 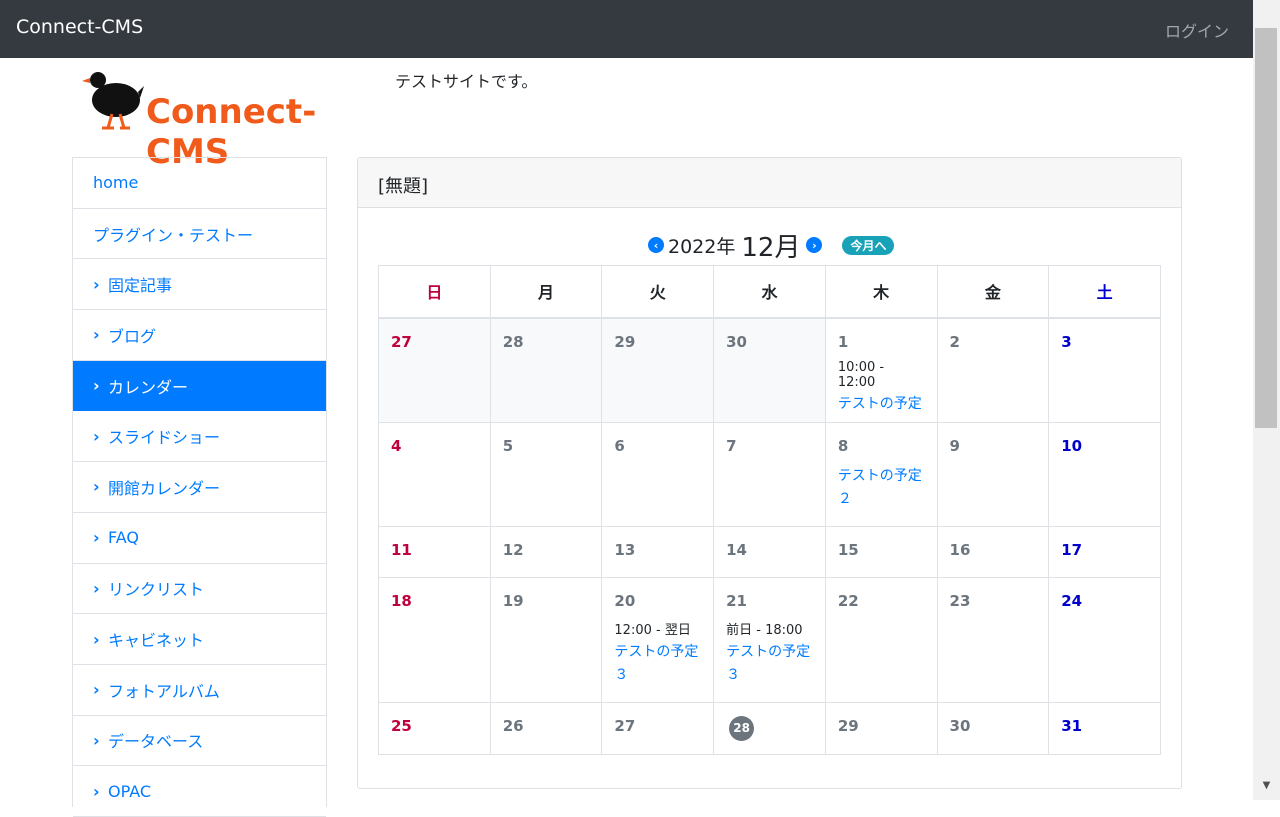 I want to click on calendar-day-cell: 22, so click(x=881, y=639).